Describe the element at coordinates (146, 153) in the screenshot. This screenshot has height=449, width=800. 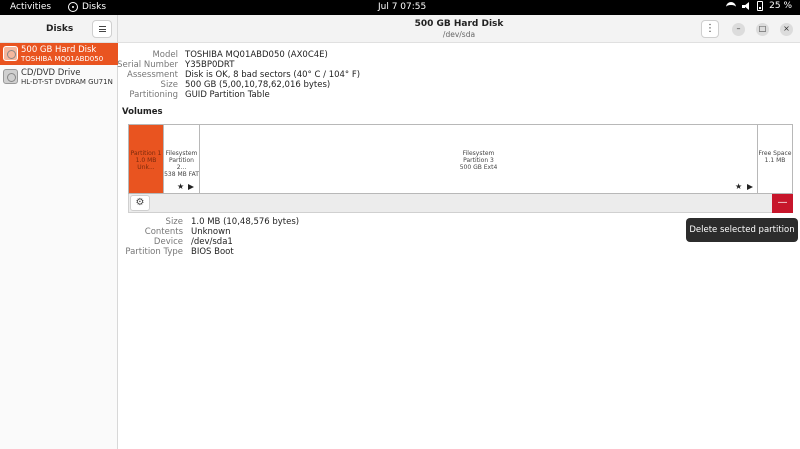
I see `partition-line: Partition 1` at that location.